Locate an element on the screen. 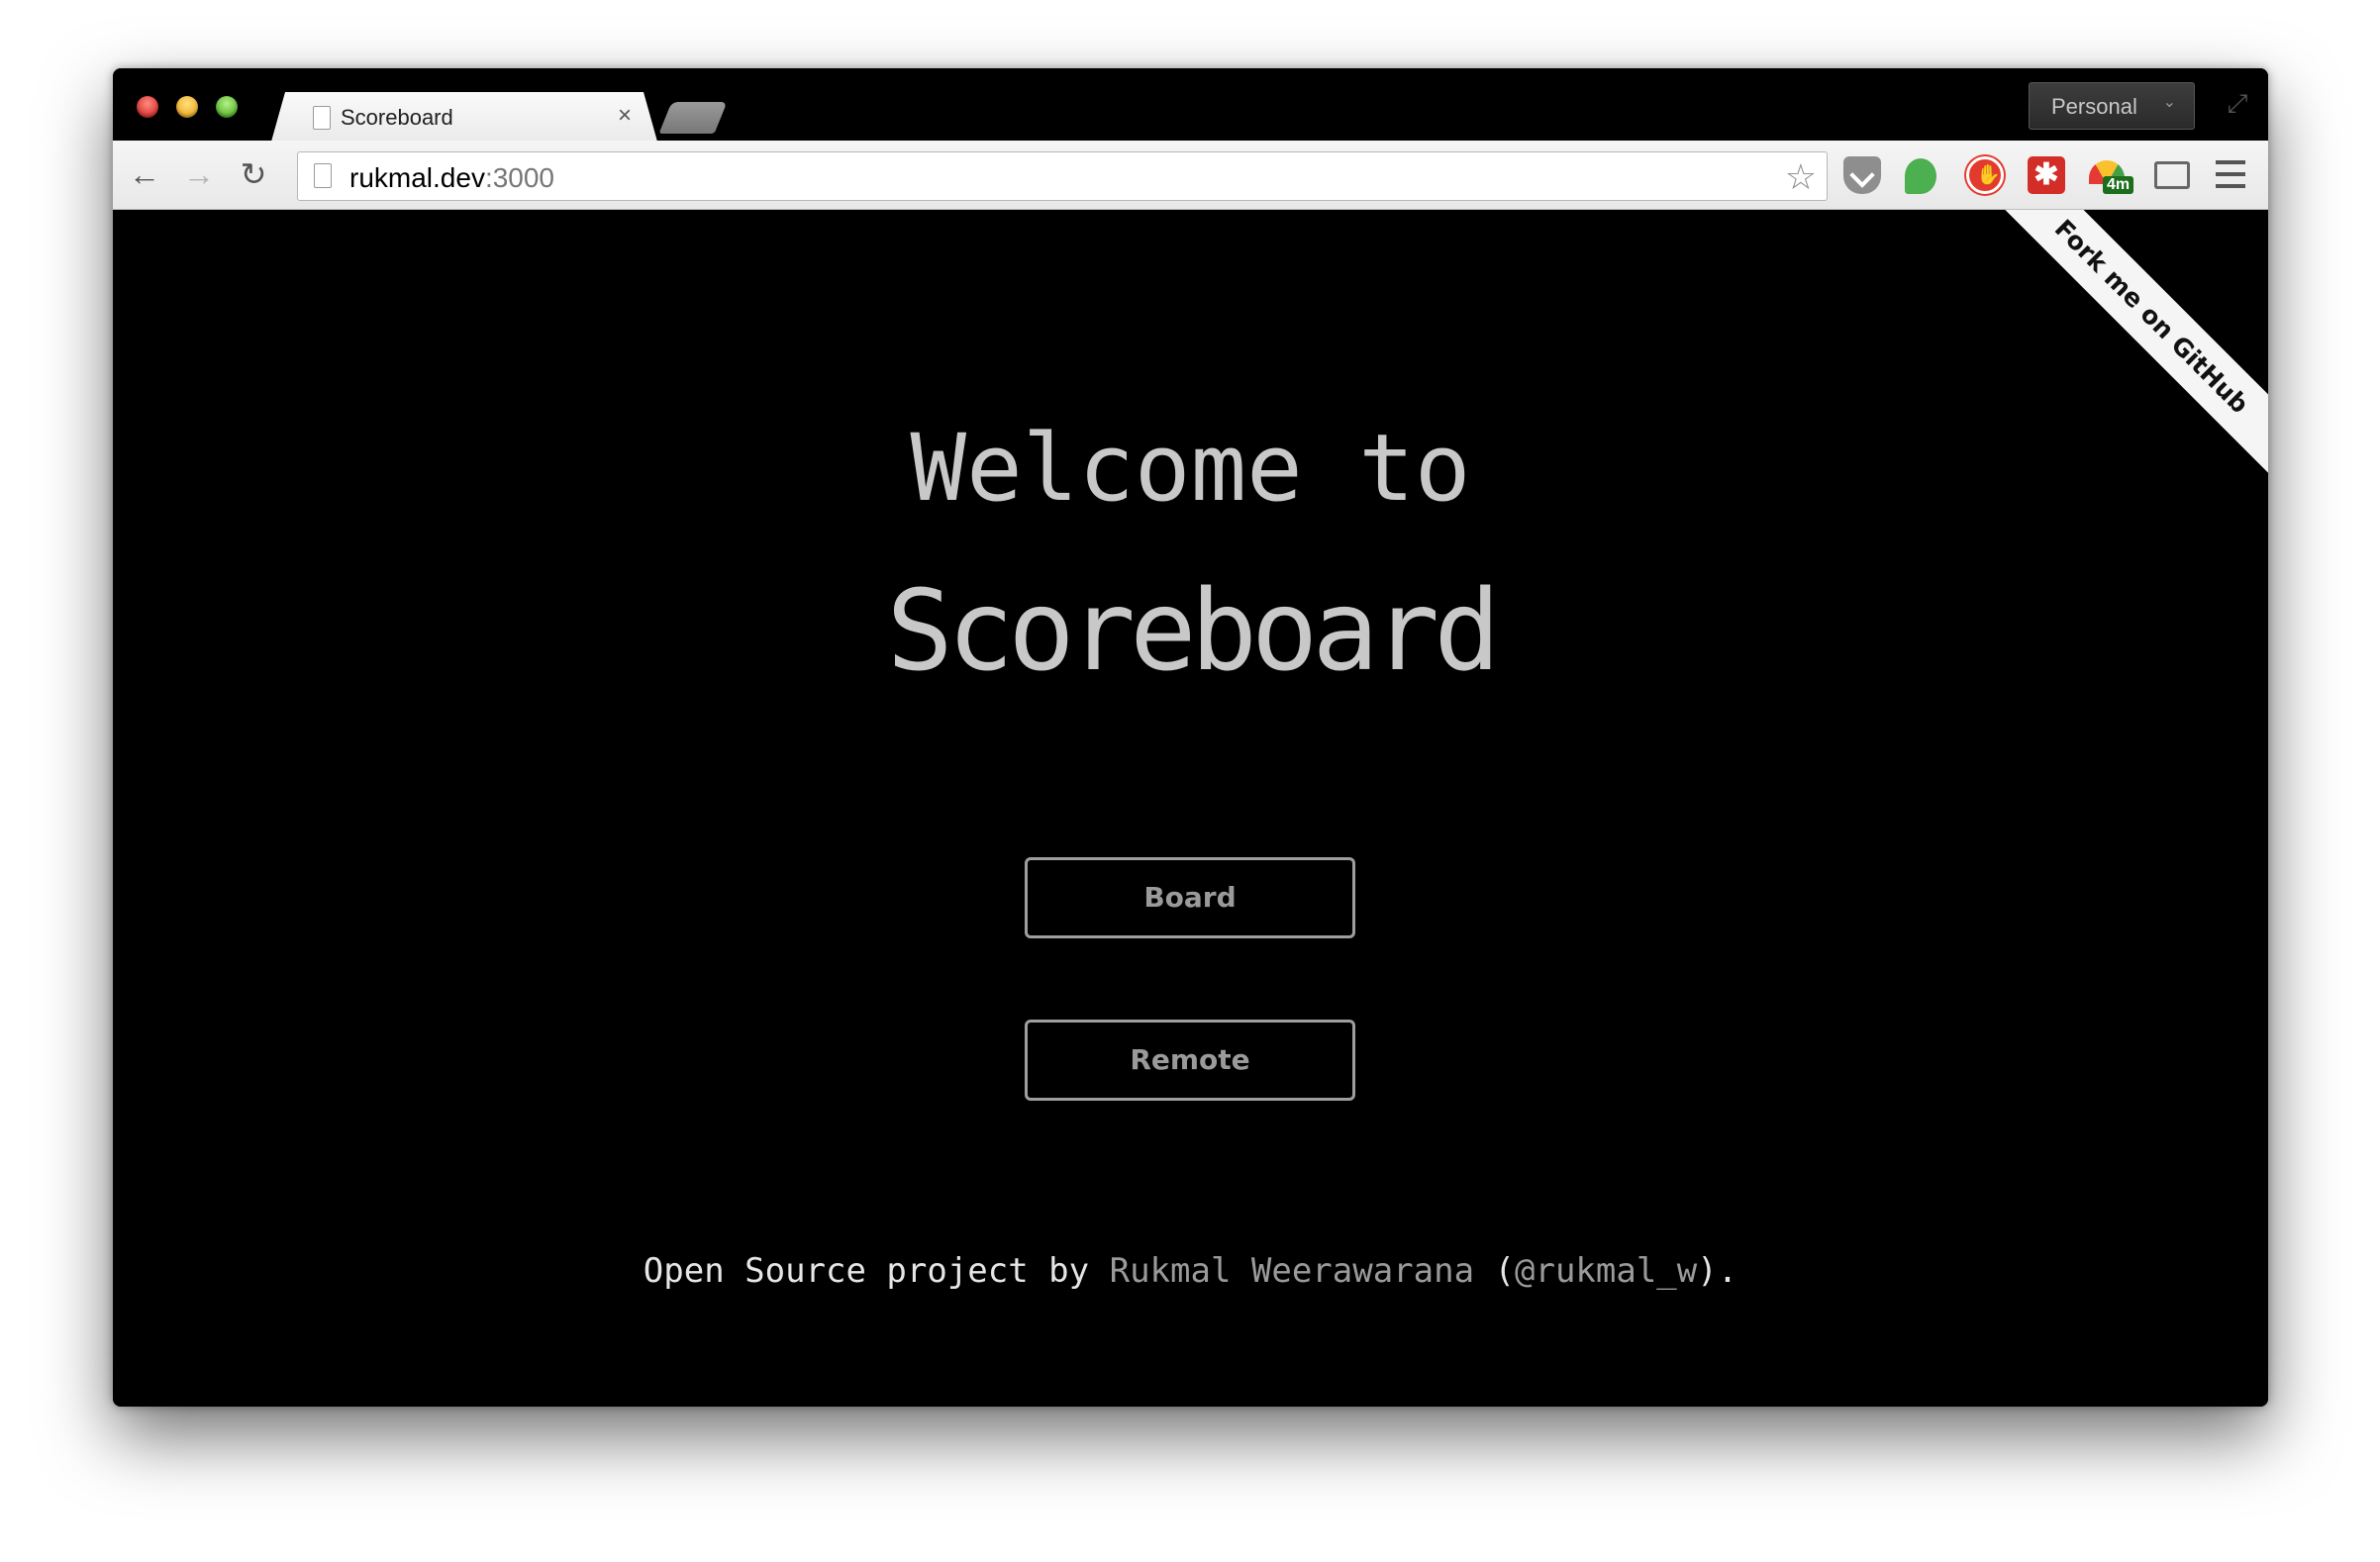 This screenshot has width=2380, height=1562. board-button: Board is located at coordinates (1190, 897).